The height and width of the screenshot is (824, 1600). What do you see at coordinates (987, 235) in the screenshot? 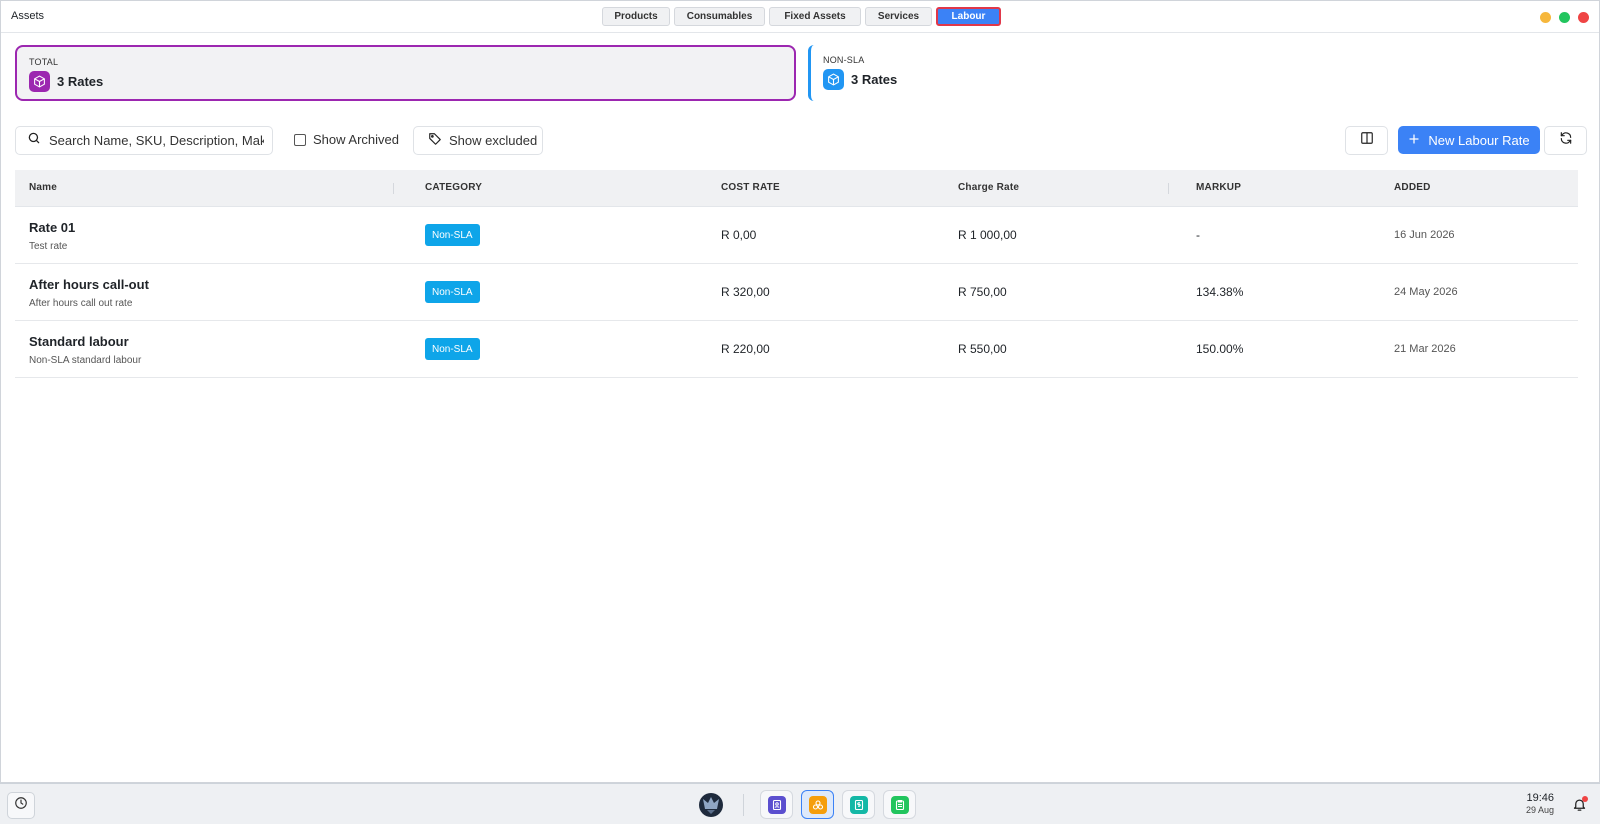
I see `charge-rate: R 1 000,00` at bounding box center [987, 235].